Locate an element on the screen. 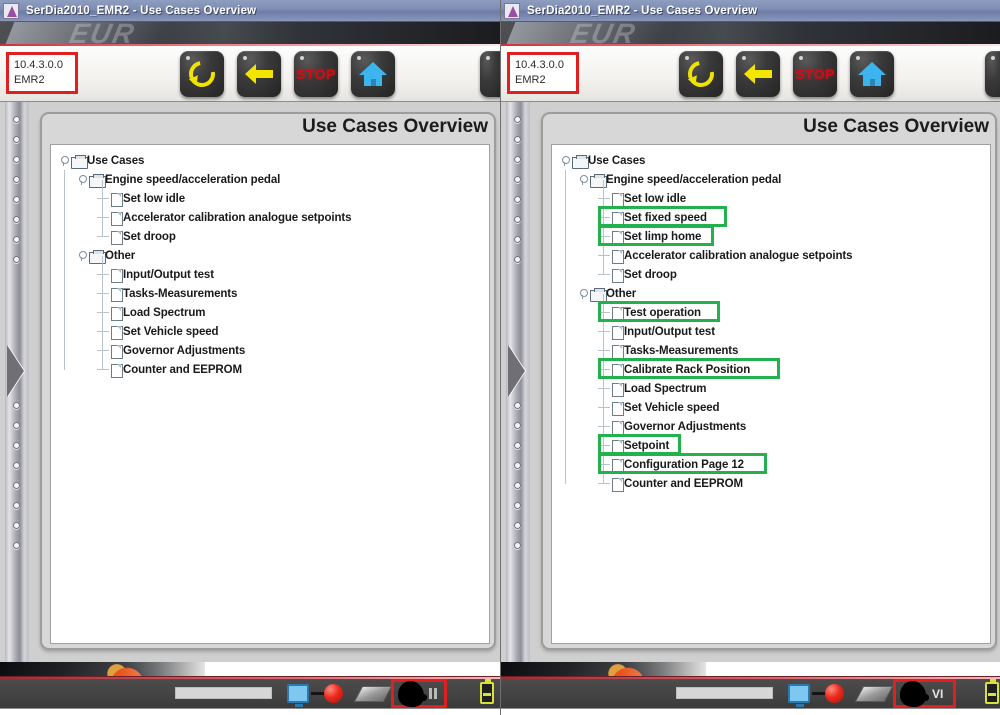 This screenshot has width=1000, height=715. left-titlebar: SerDia2010_EMR2 - Use Cases Overview is located at coordinates (250, 11).